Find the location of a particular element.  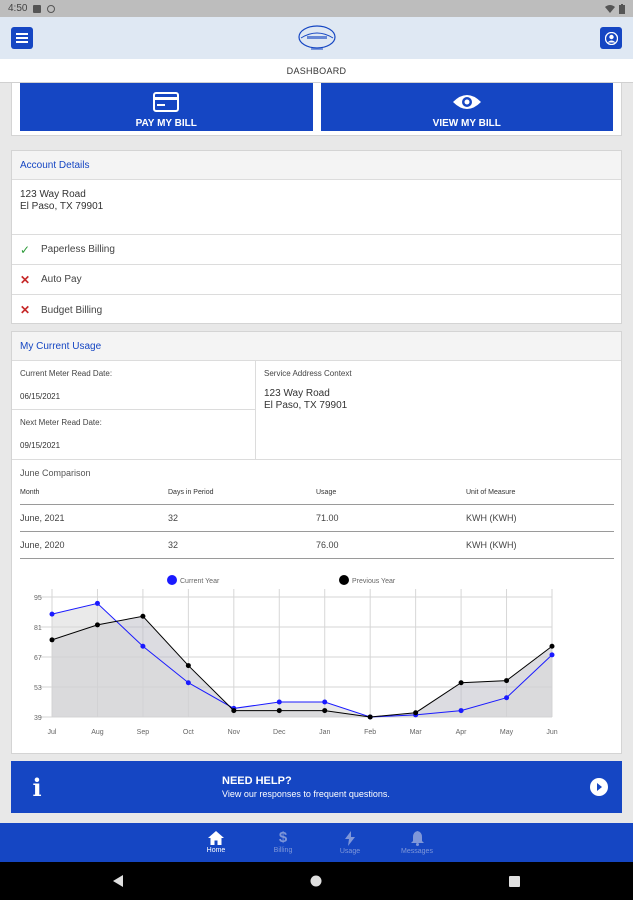

table-cell: 71.00 is located at coordinates (391, 518).